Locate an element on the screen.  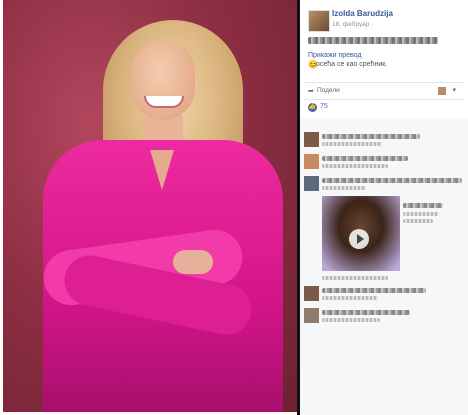
share-row: ➦ Подели ▾ is located at coordinates (384, 92).